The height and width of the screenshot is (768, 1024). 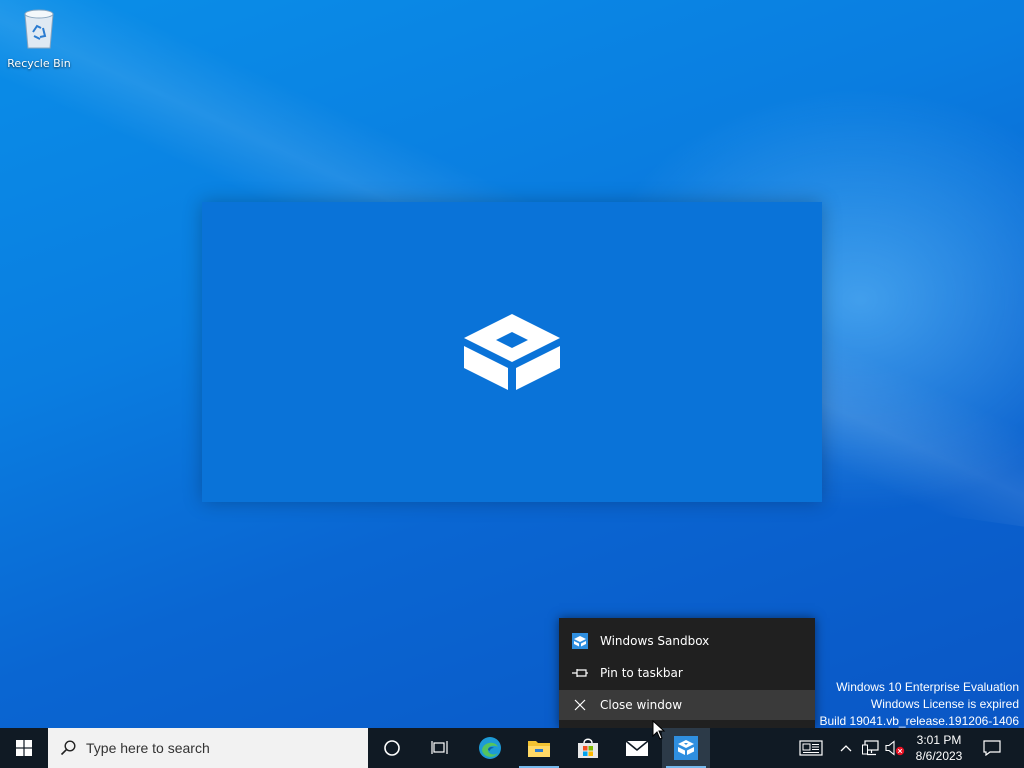 What do you see at coordinates (927, 687) in the screenshot?
I see `watermark-edition: Windows 10 Enterprise Evaluation` at bounding box center [927, 687].